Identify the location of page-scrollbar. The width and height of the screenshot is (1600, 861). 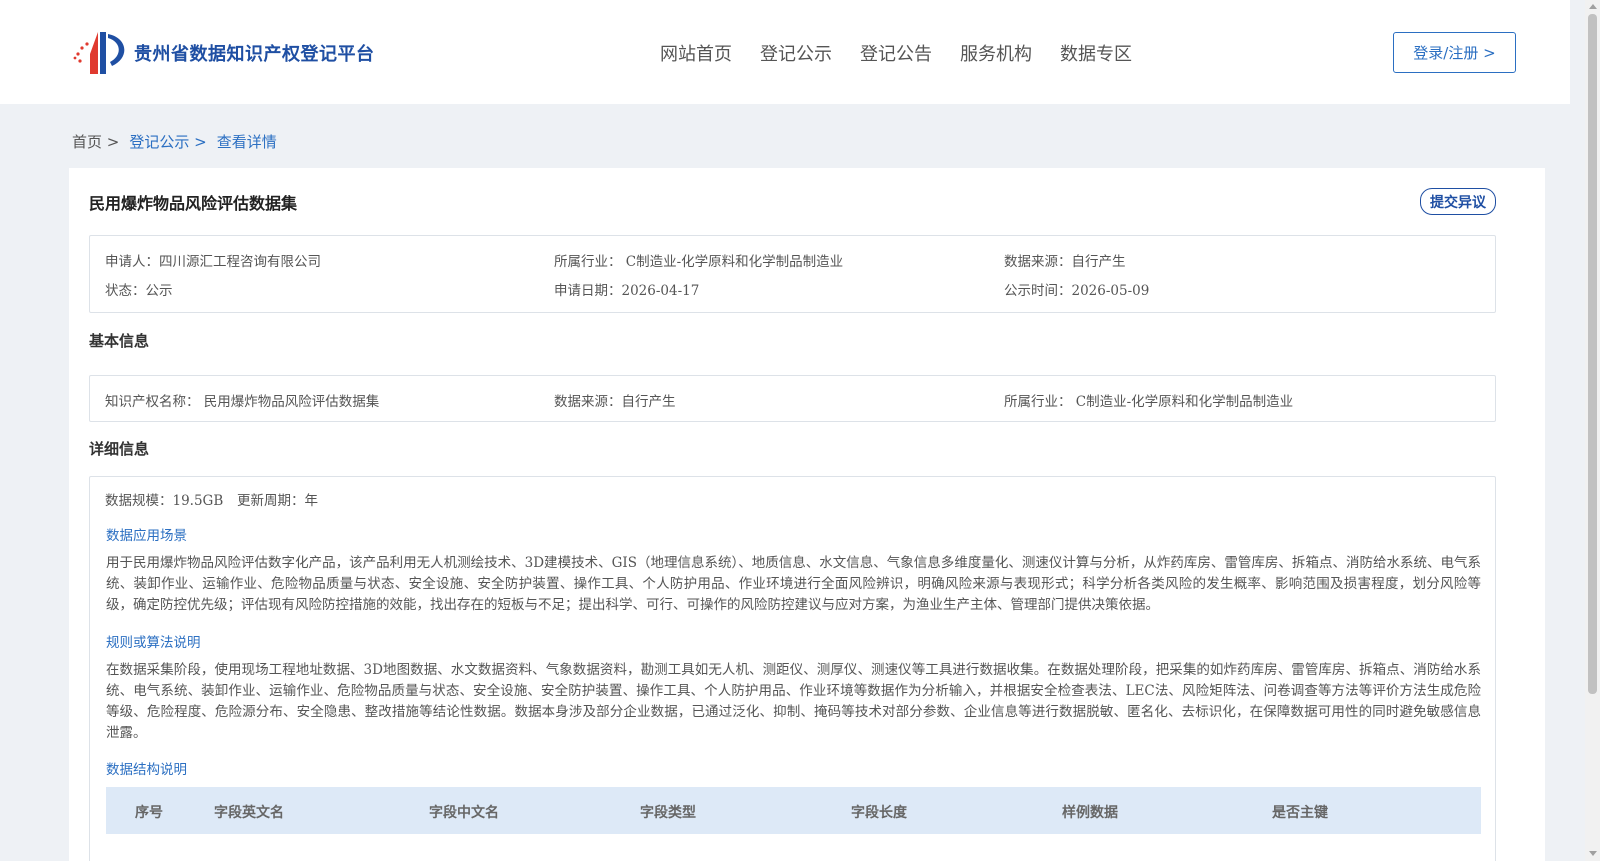
(1592, 430).